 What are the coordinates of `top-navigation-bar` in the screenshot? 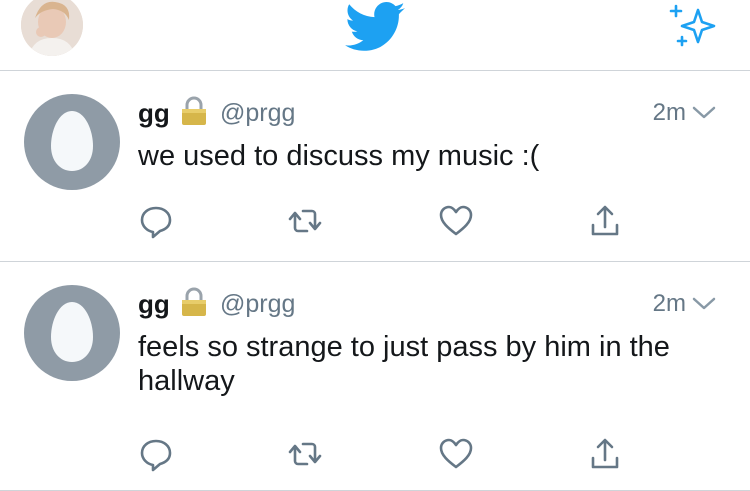 It's located at (375, 35).